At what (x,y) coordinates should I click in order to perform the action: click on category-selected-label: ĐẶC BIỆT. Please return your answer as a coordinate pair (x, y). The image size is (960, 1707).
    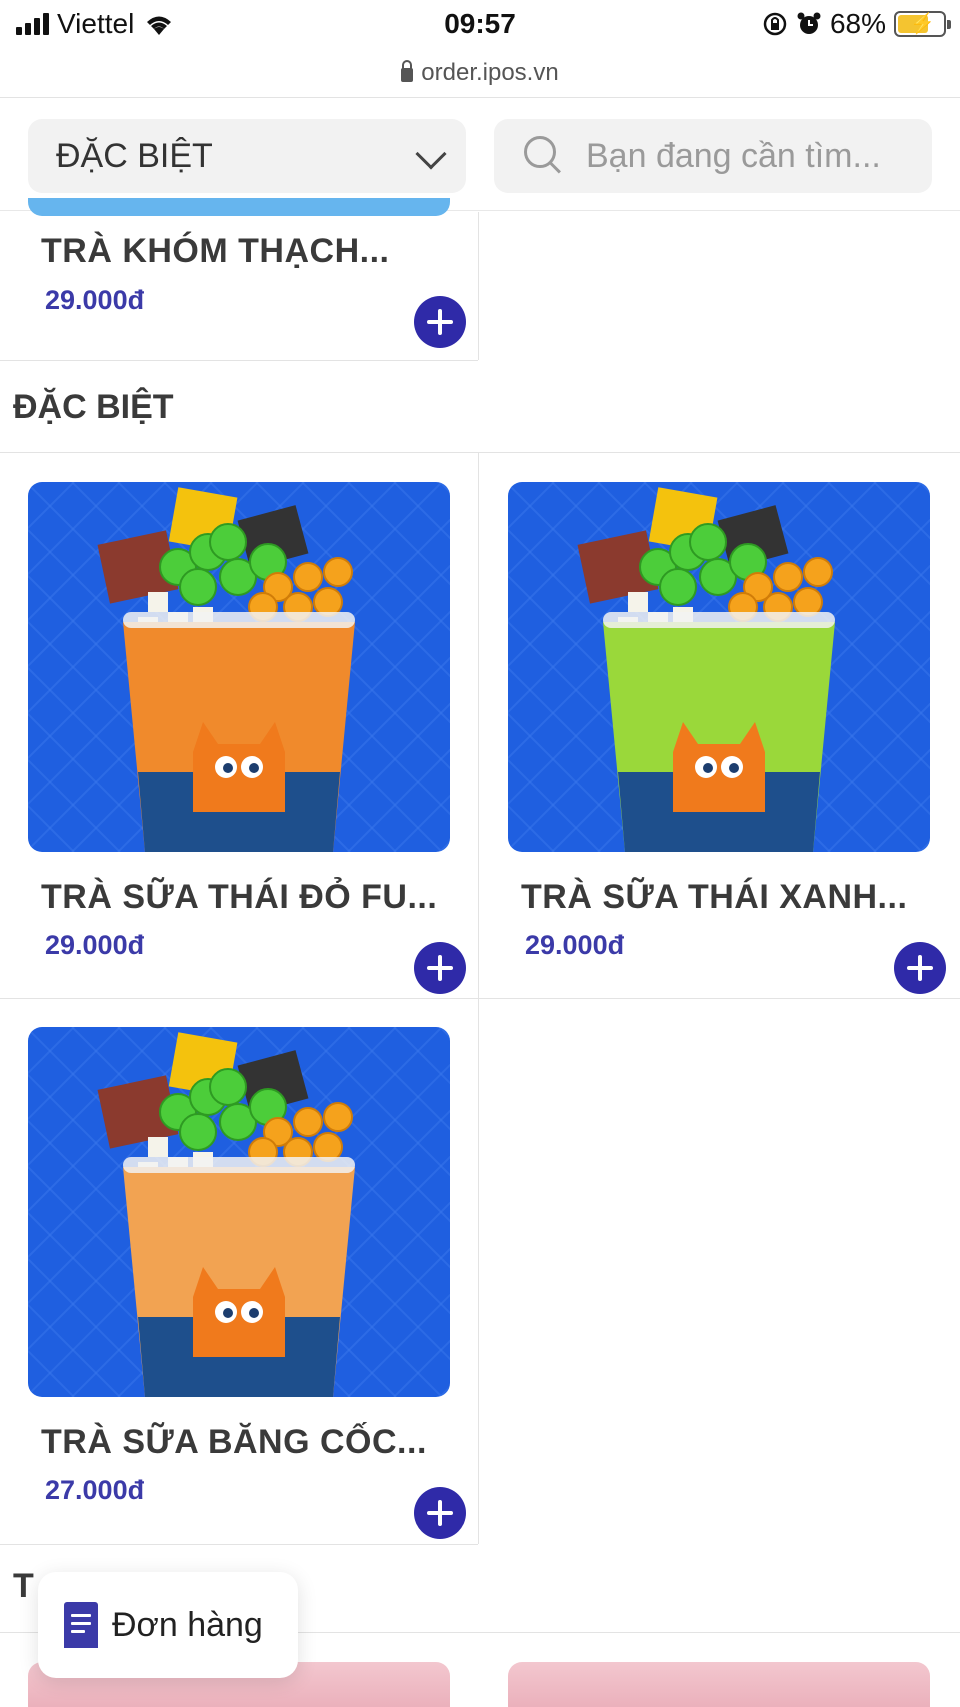
    Looking at the image, I should click on (134, 155).